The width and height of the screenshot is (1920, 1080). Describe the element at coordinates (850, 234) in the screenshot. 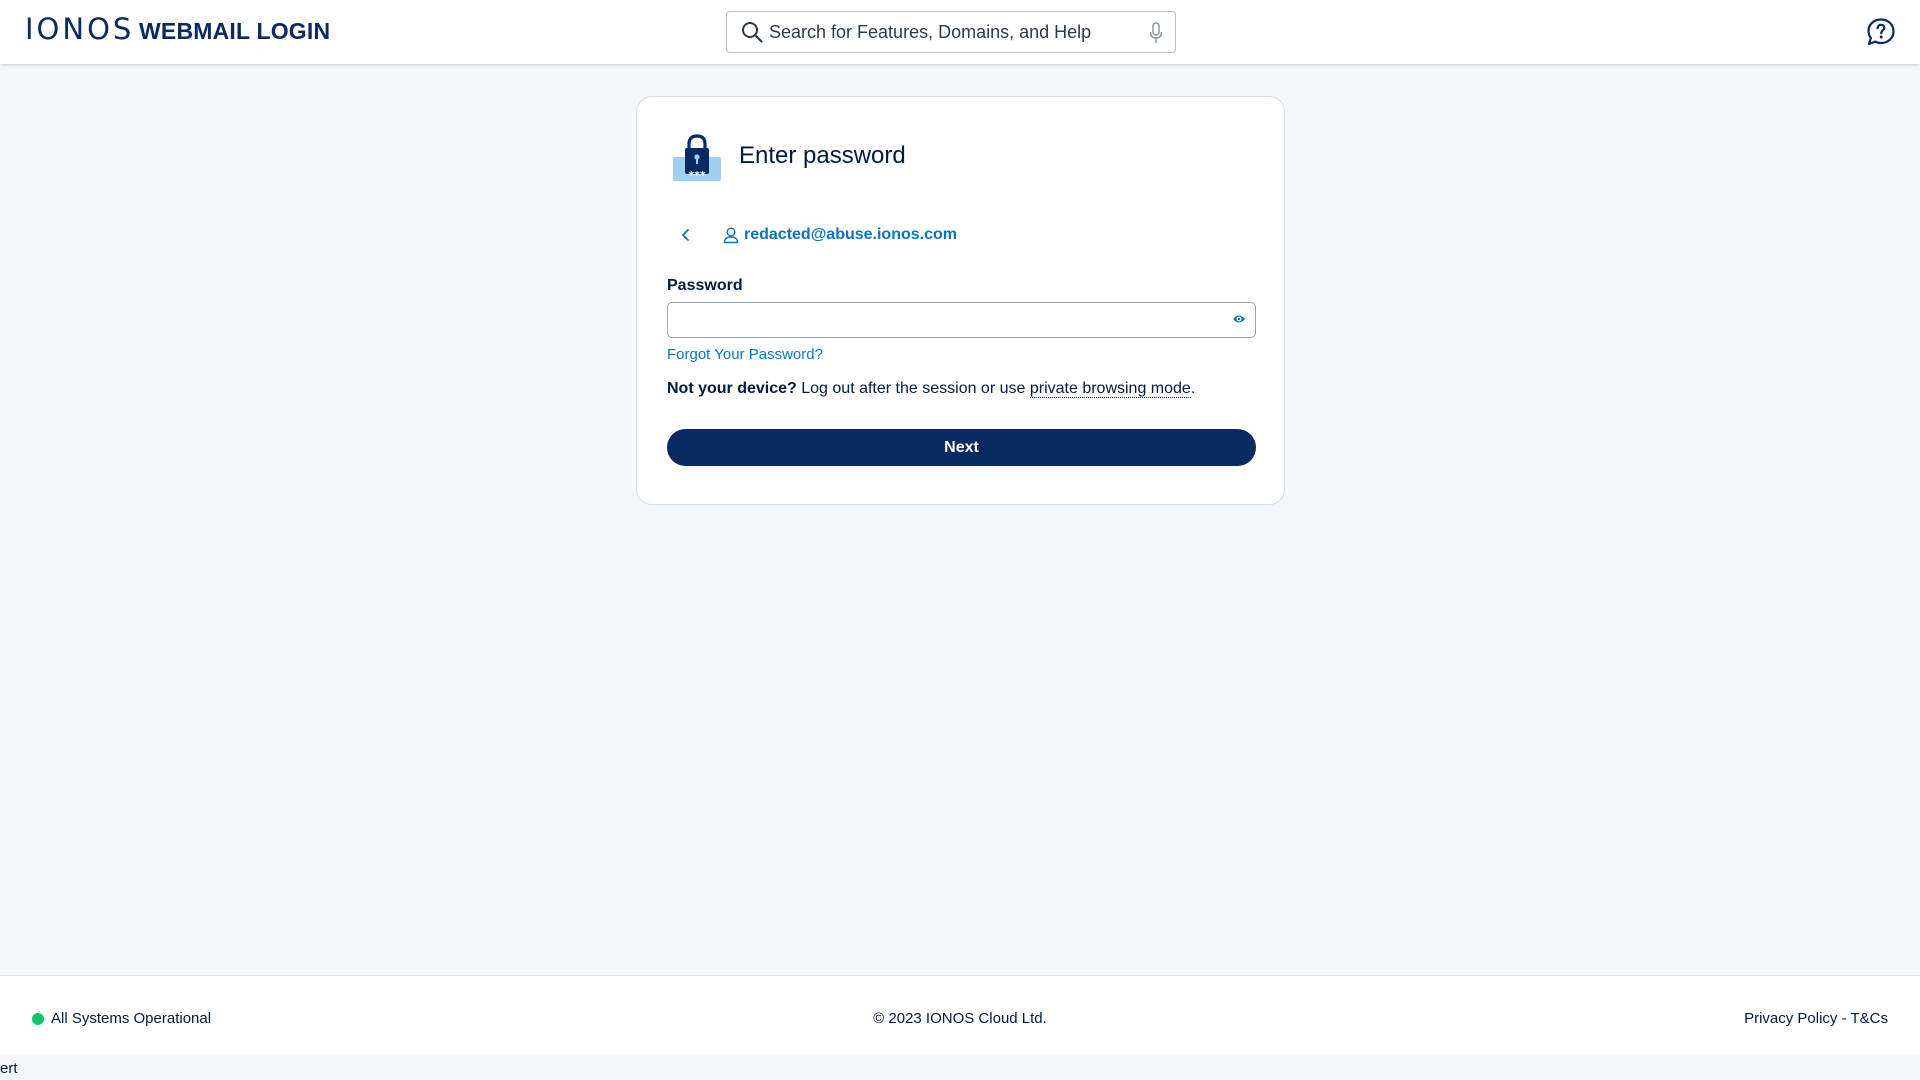

I see `account-email: redacted@abuse.ionos.com` at that location.